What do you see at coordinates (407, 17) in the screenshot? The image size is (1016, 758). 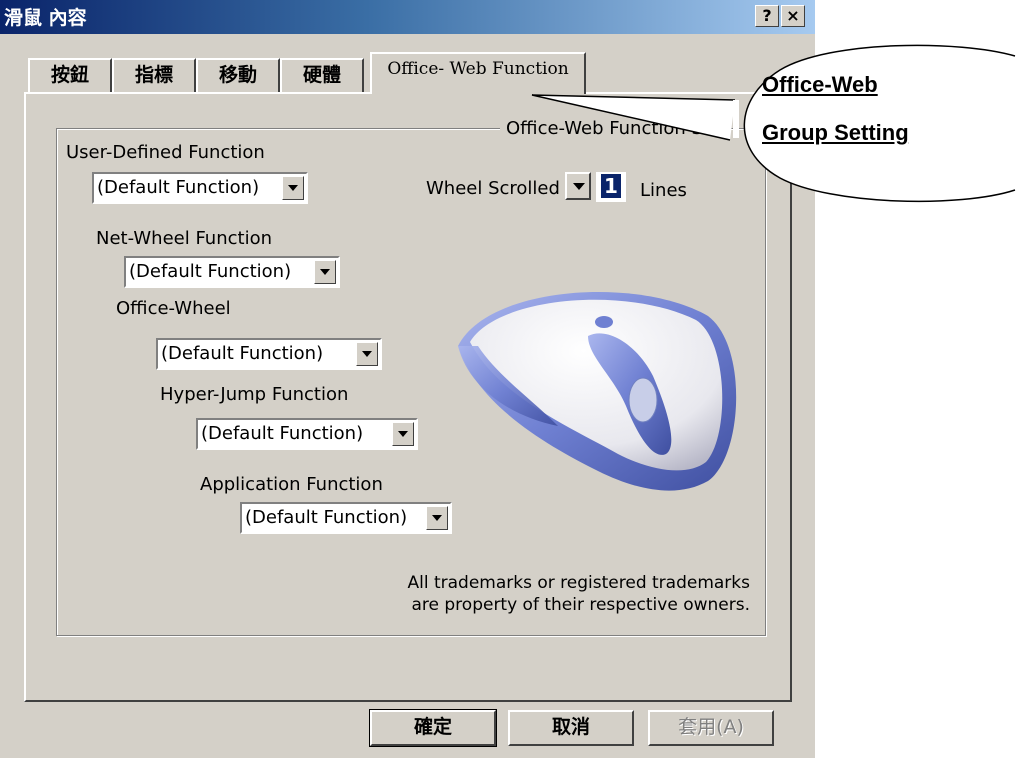 I see `title-bar: 滑鼠 內容 ? ×` at bounding box center [407, 17].